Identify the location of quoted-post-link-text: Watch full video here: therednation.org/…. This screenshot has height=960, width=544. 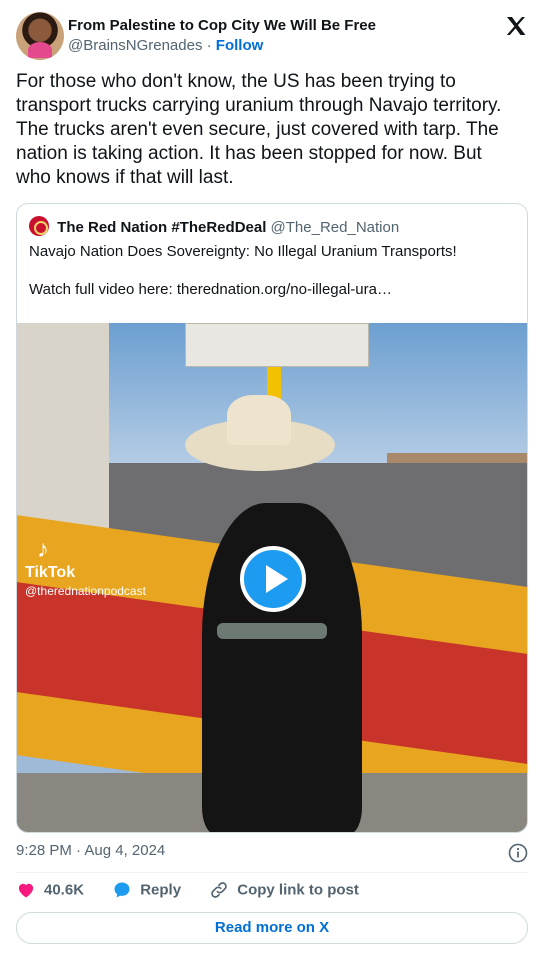
(210, 289).